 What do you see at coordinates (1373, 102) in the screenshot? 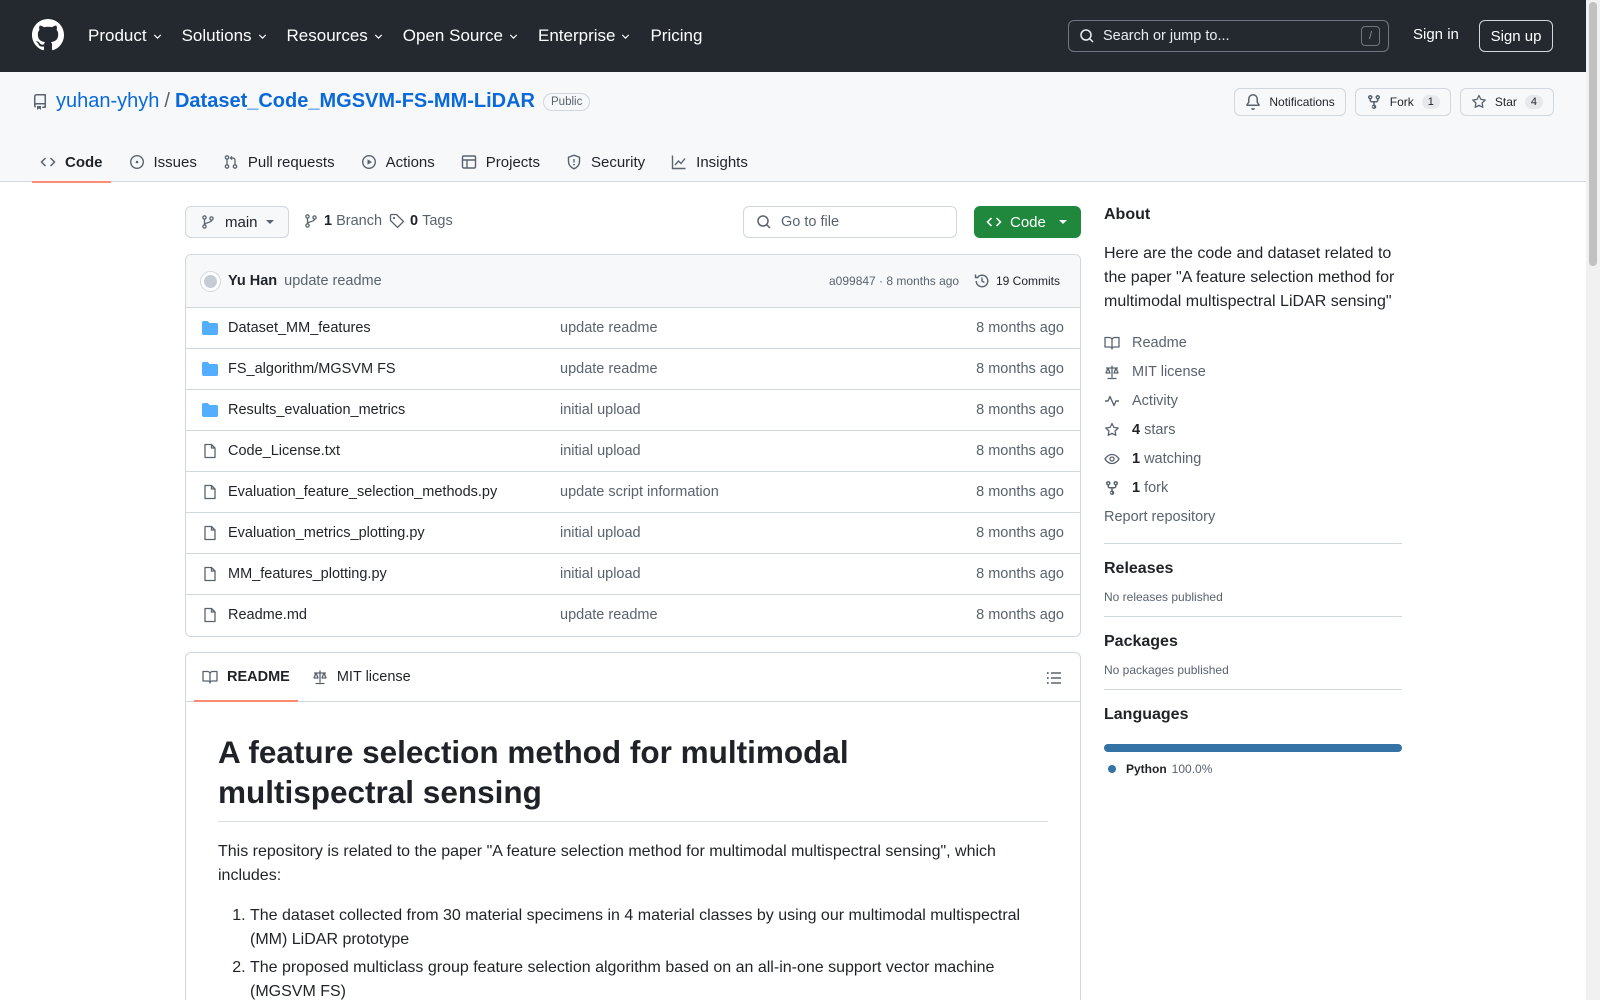
I see `fork-icon` at bounding box center [1373, 102].